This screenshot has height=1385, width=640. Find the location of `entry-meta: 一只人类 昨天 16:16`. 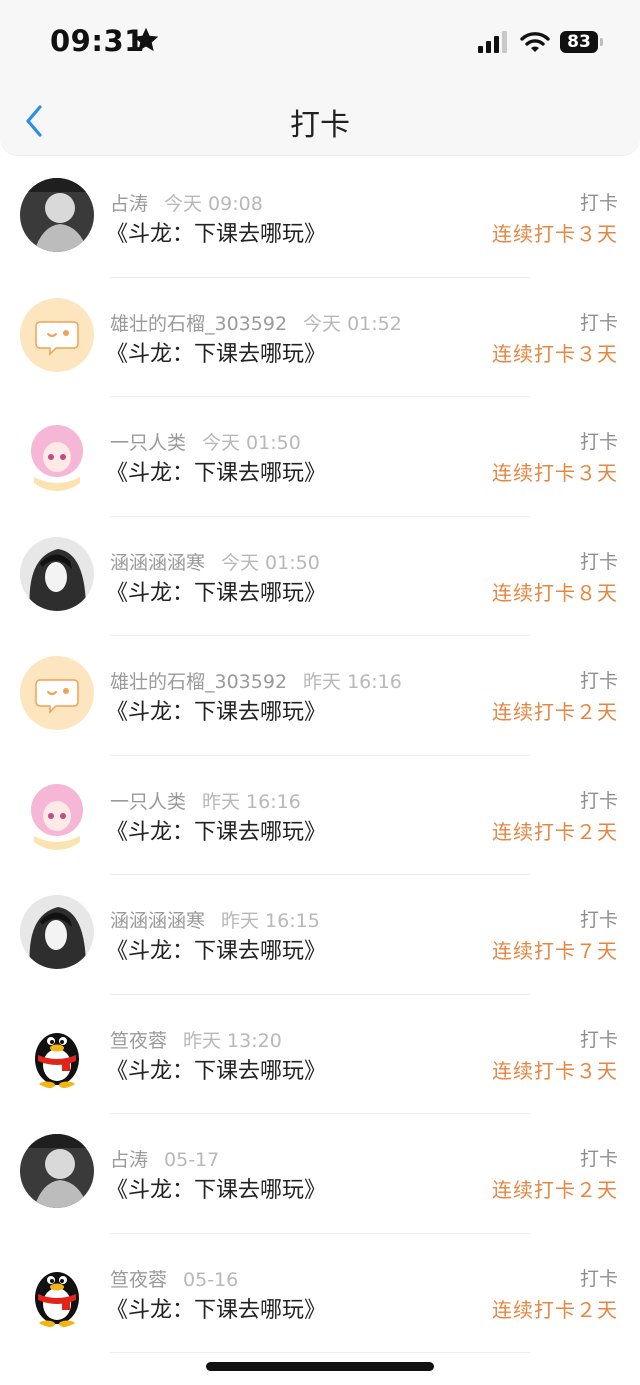

entry-meta: 一只人类 昨天 16:16 is located at coordinates (205, 800).